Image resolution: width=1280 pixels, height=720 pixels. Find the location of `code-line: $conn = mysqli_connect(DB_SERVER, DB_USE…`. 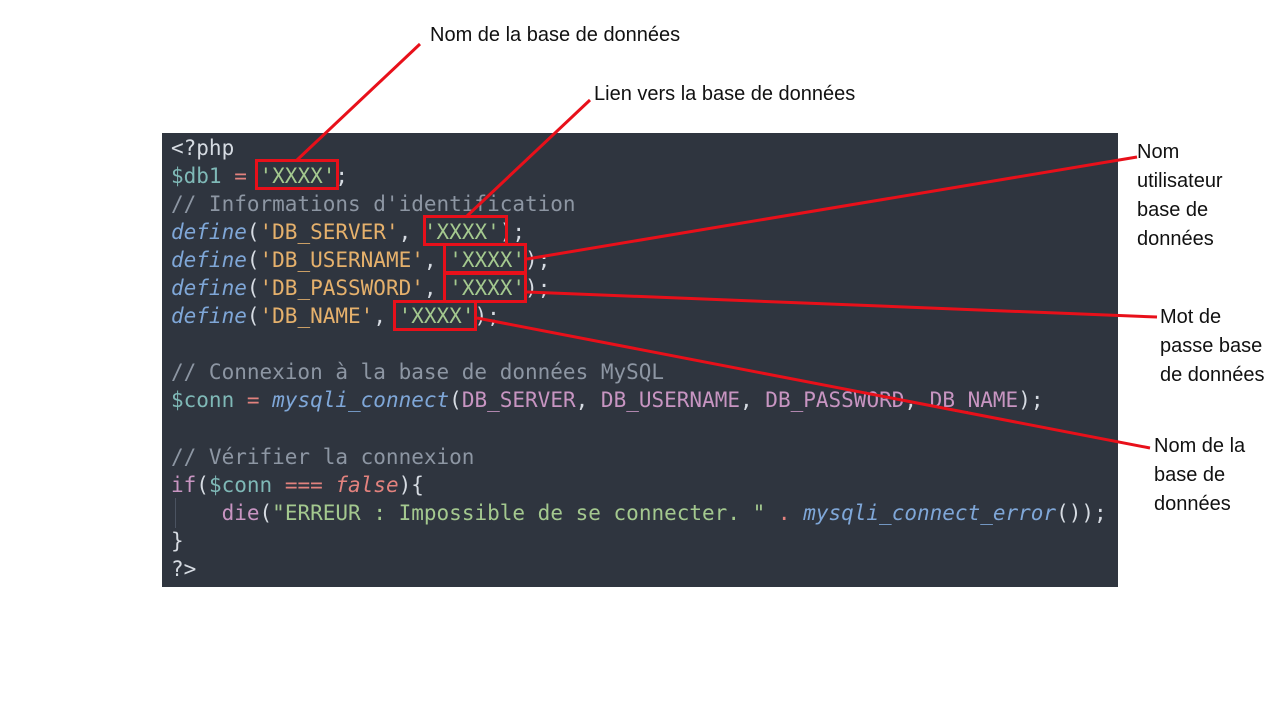

code-line: $conn = mysqli_connect(DB_SERVER, DB_USE… is located at coordinates (607, 400).